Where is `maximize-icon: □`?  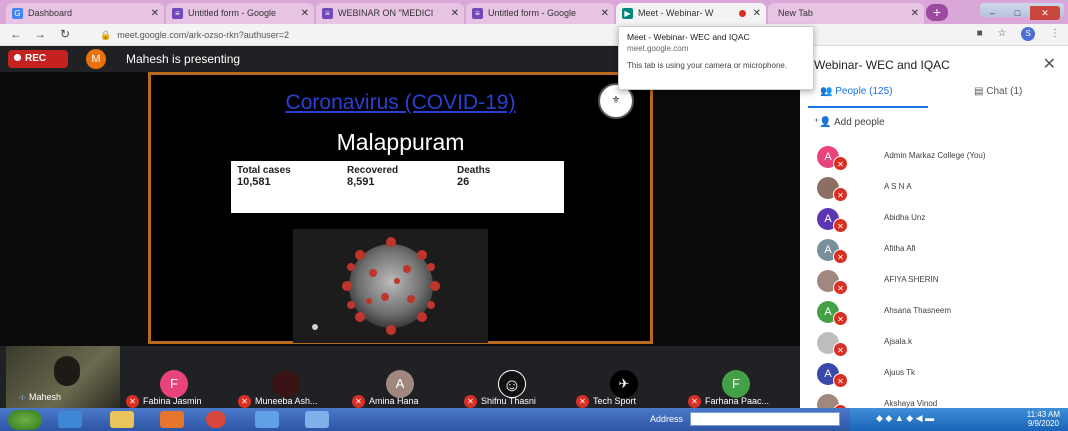 maximize-icon: □ is located at coordinates (1017, 13).